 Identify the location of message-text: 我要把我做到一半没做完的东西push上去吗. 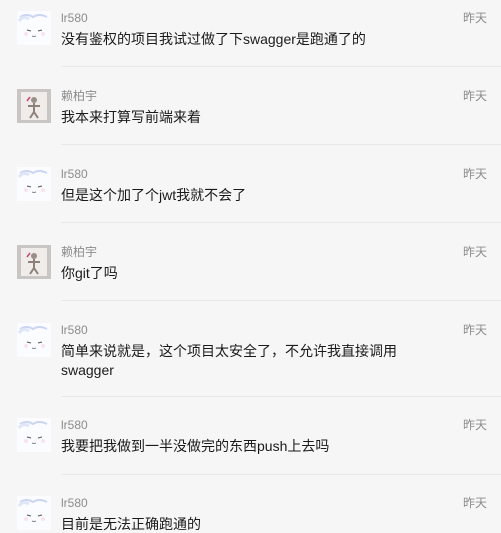
(195, 446).